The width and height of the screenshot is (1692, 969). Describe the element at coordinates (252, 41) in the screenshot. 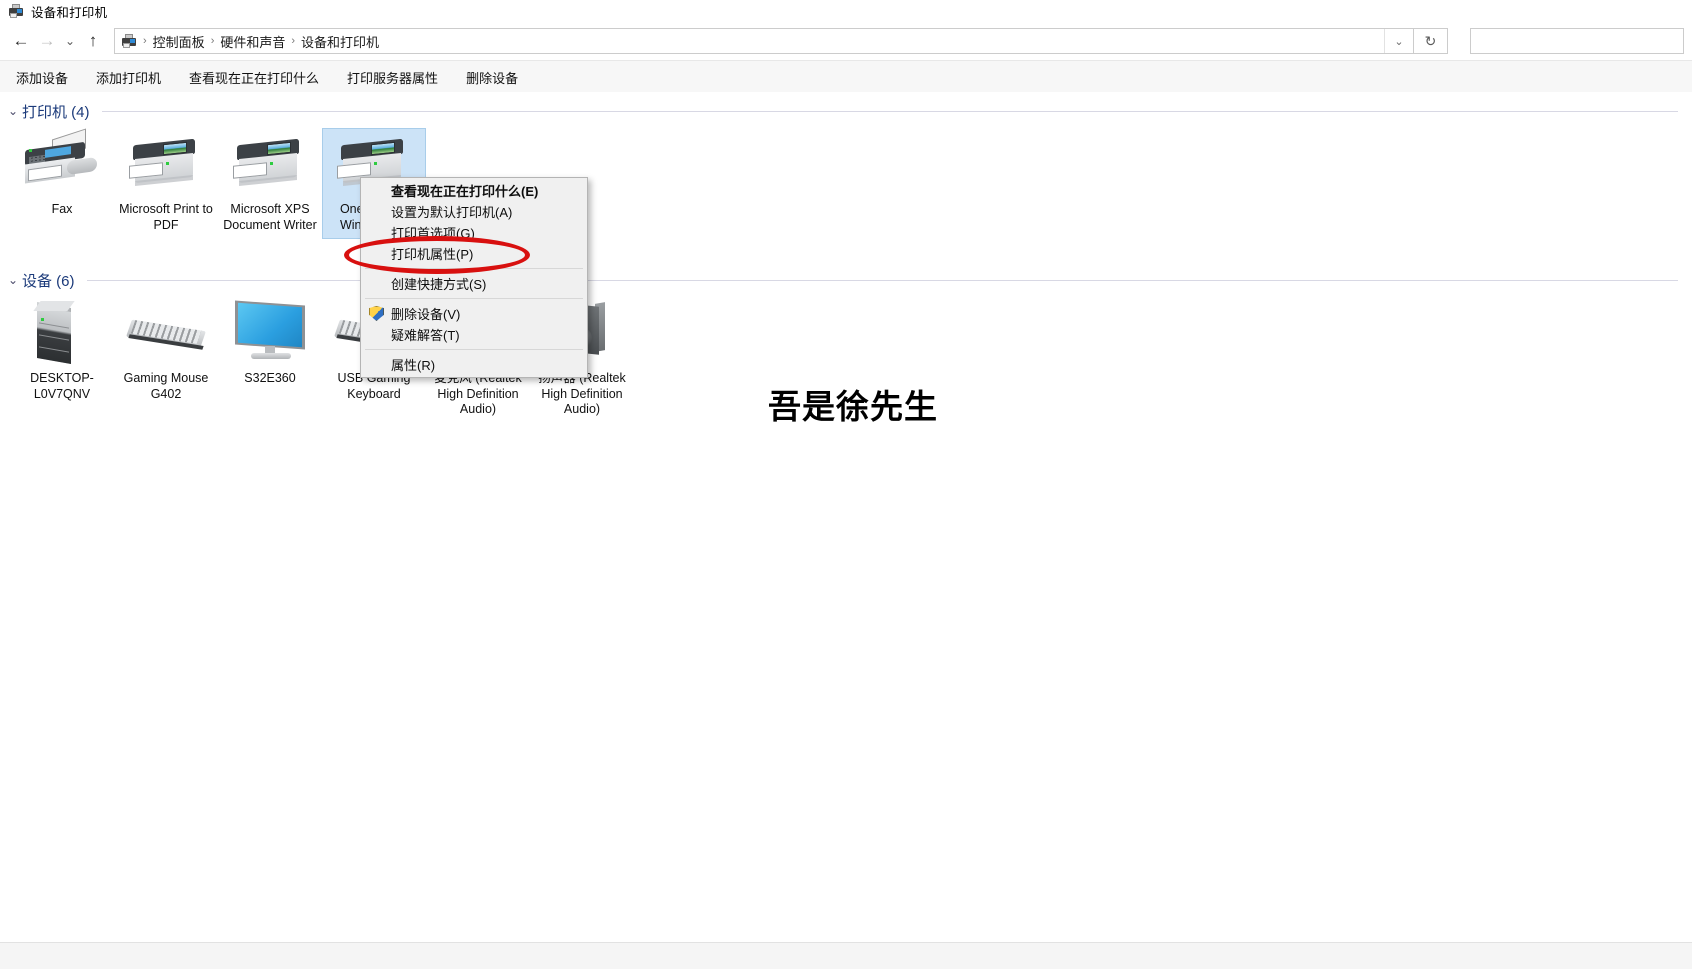

I see `breadcrumb-item-hardware-sound: 硬件和声音` at that location.